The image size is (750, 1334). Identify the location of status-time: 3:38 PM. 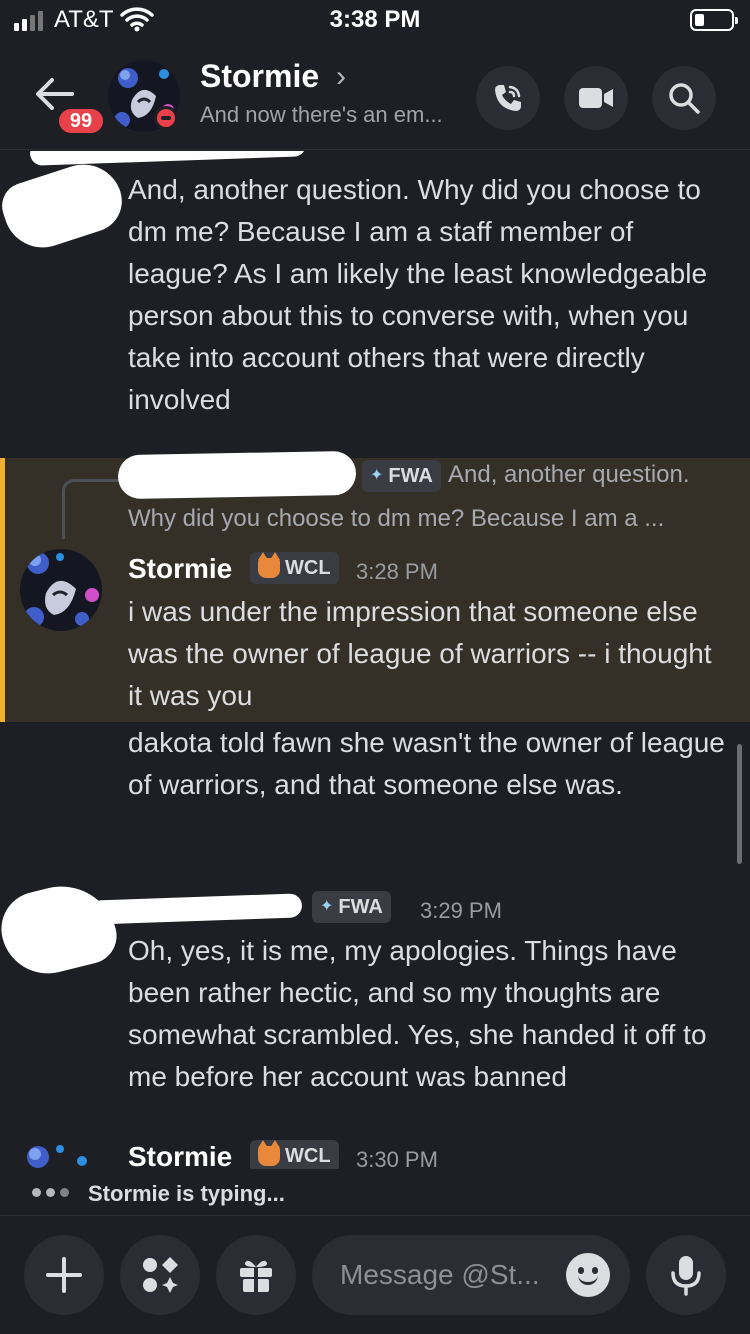
(375, 19).